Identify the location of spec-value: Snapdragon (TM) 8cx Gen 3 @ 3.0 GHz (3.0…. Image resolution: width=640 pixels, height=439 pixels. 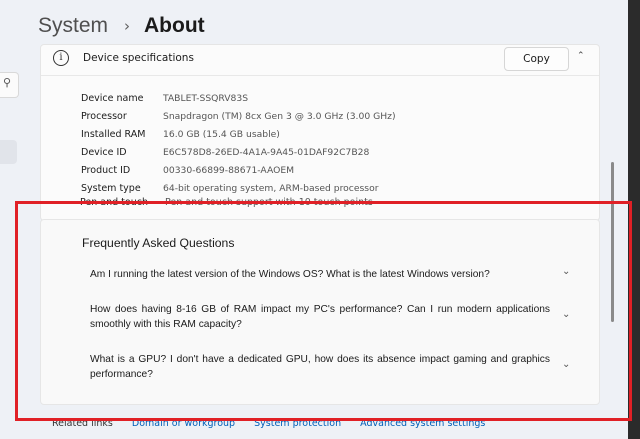
(279, 116).